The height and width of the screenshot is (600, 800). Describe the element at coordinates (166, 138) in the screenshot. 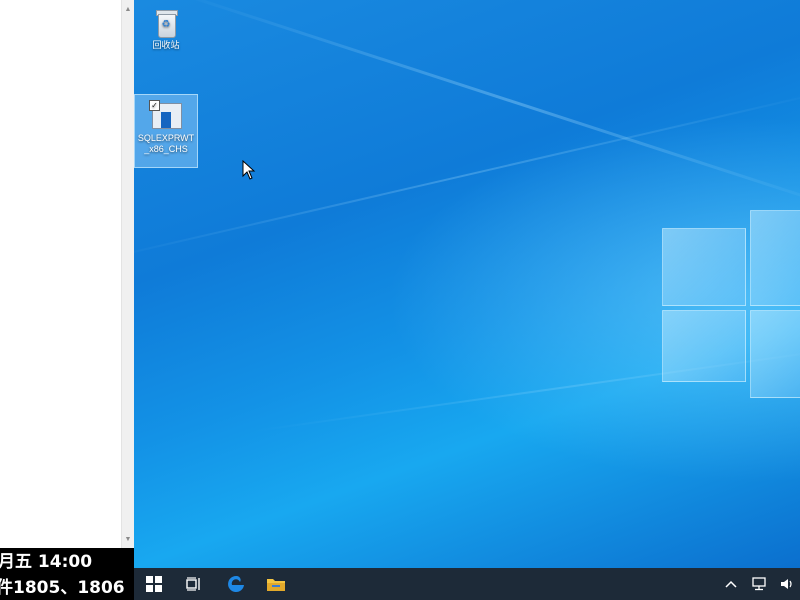

I see `desktop-icon-label-line1: SQLEXPRWT` at that location.